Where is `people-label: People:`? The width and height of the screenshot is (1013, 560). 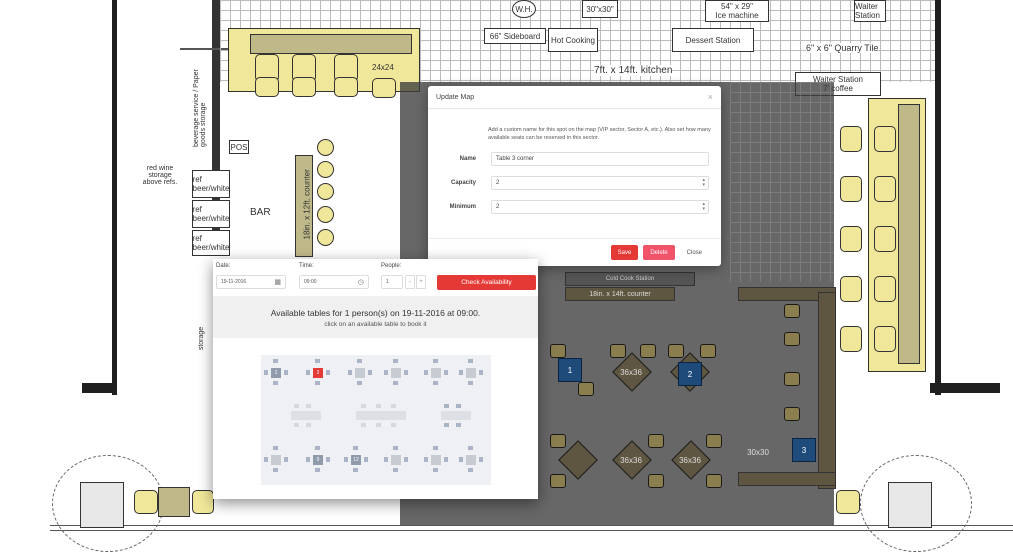 people-label: People: is located at coordinates (391, 266).